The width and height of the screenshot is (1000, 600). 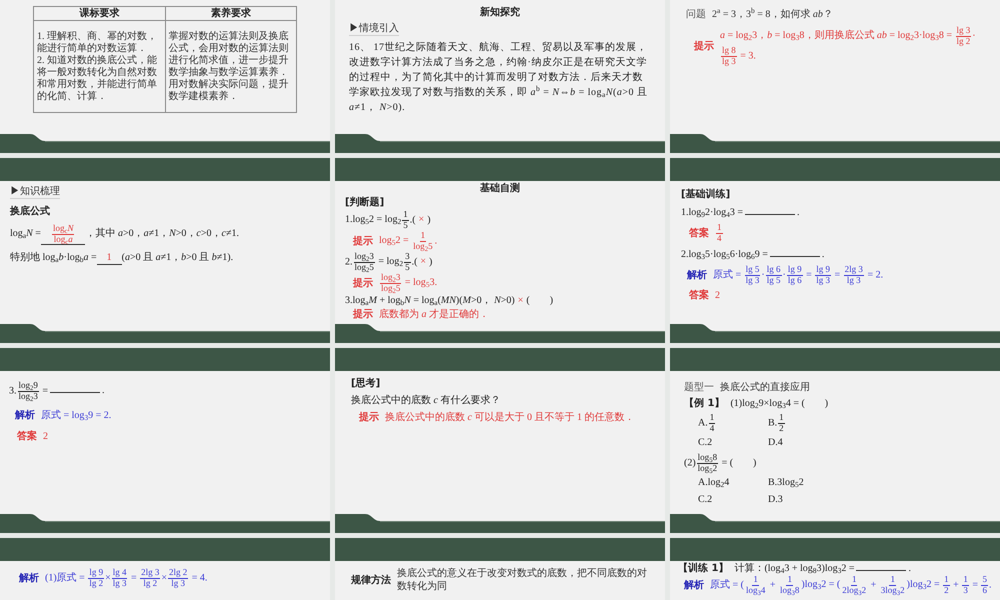 I want to click on table-cell-text: 掌握对数的运算法则及换底公式，会用对数的运算法则进行化简求值，进一步提升数学抽象与数学运算素养．用对数解决实际问题，提升数学建模素养．, so click(x=229, y=66).